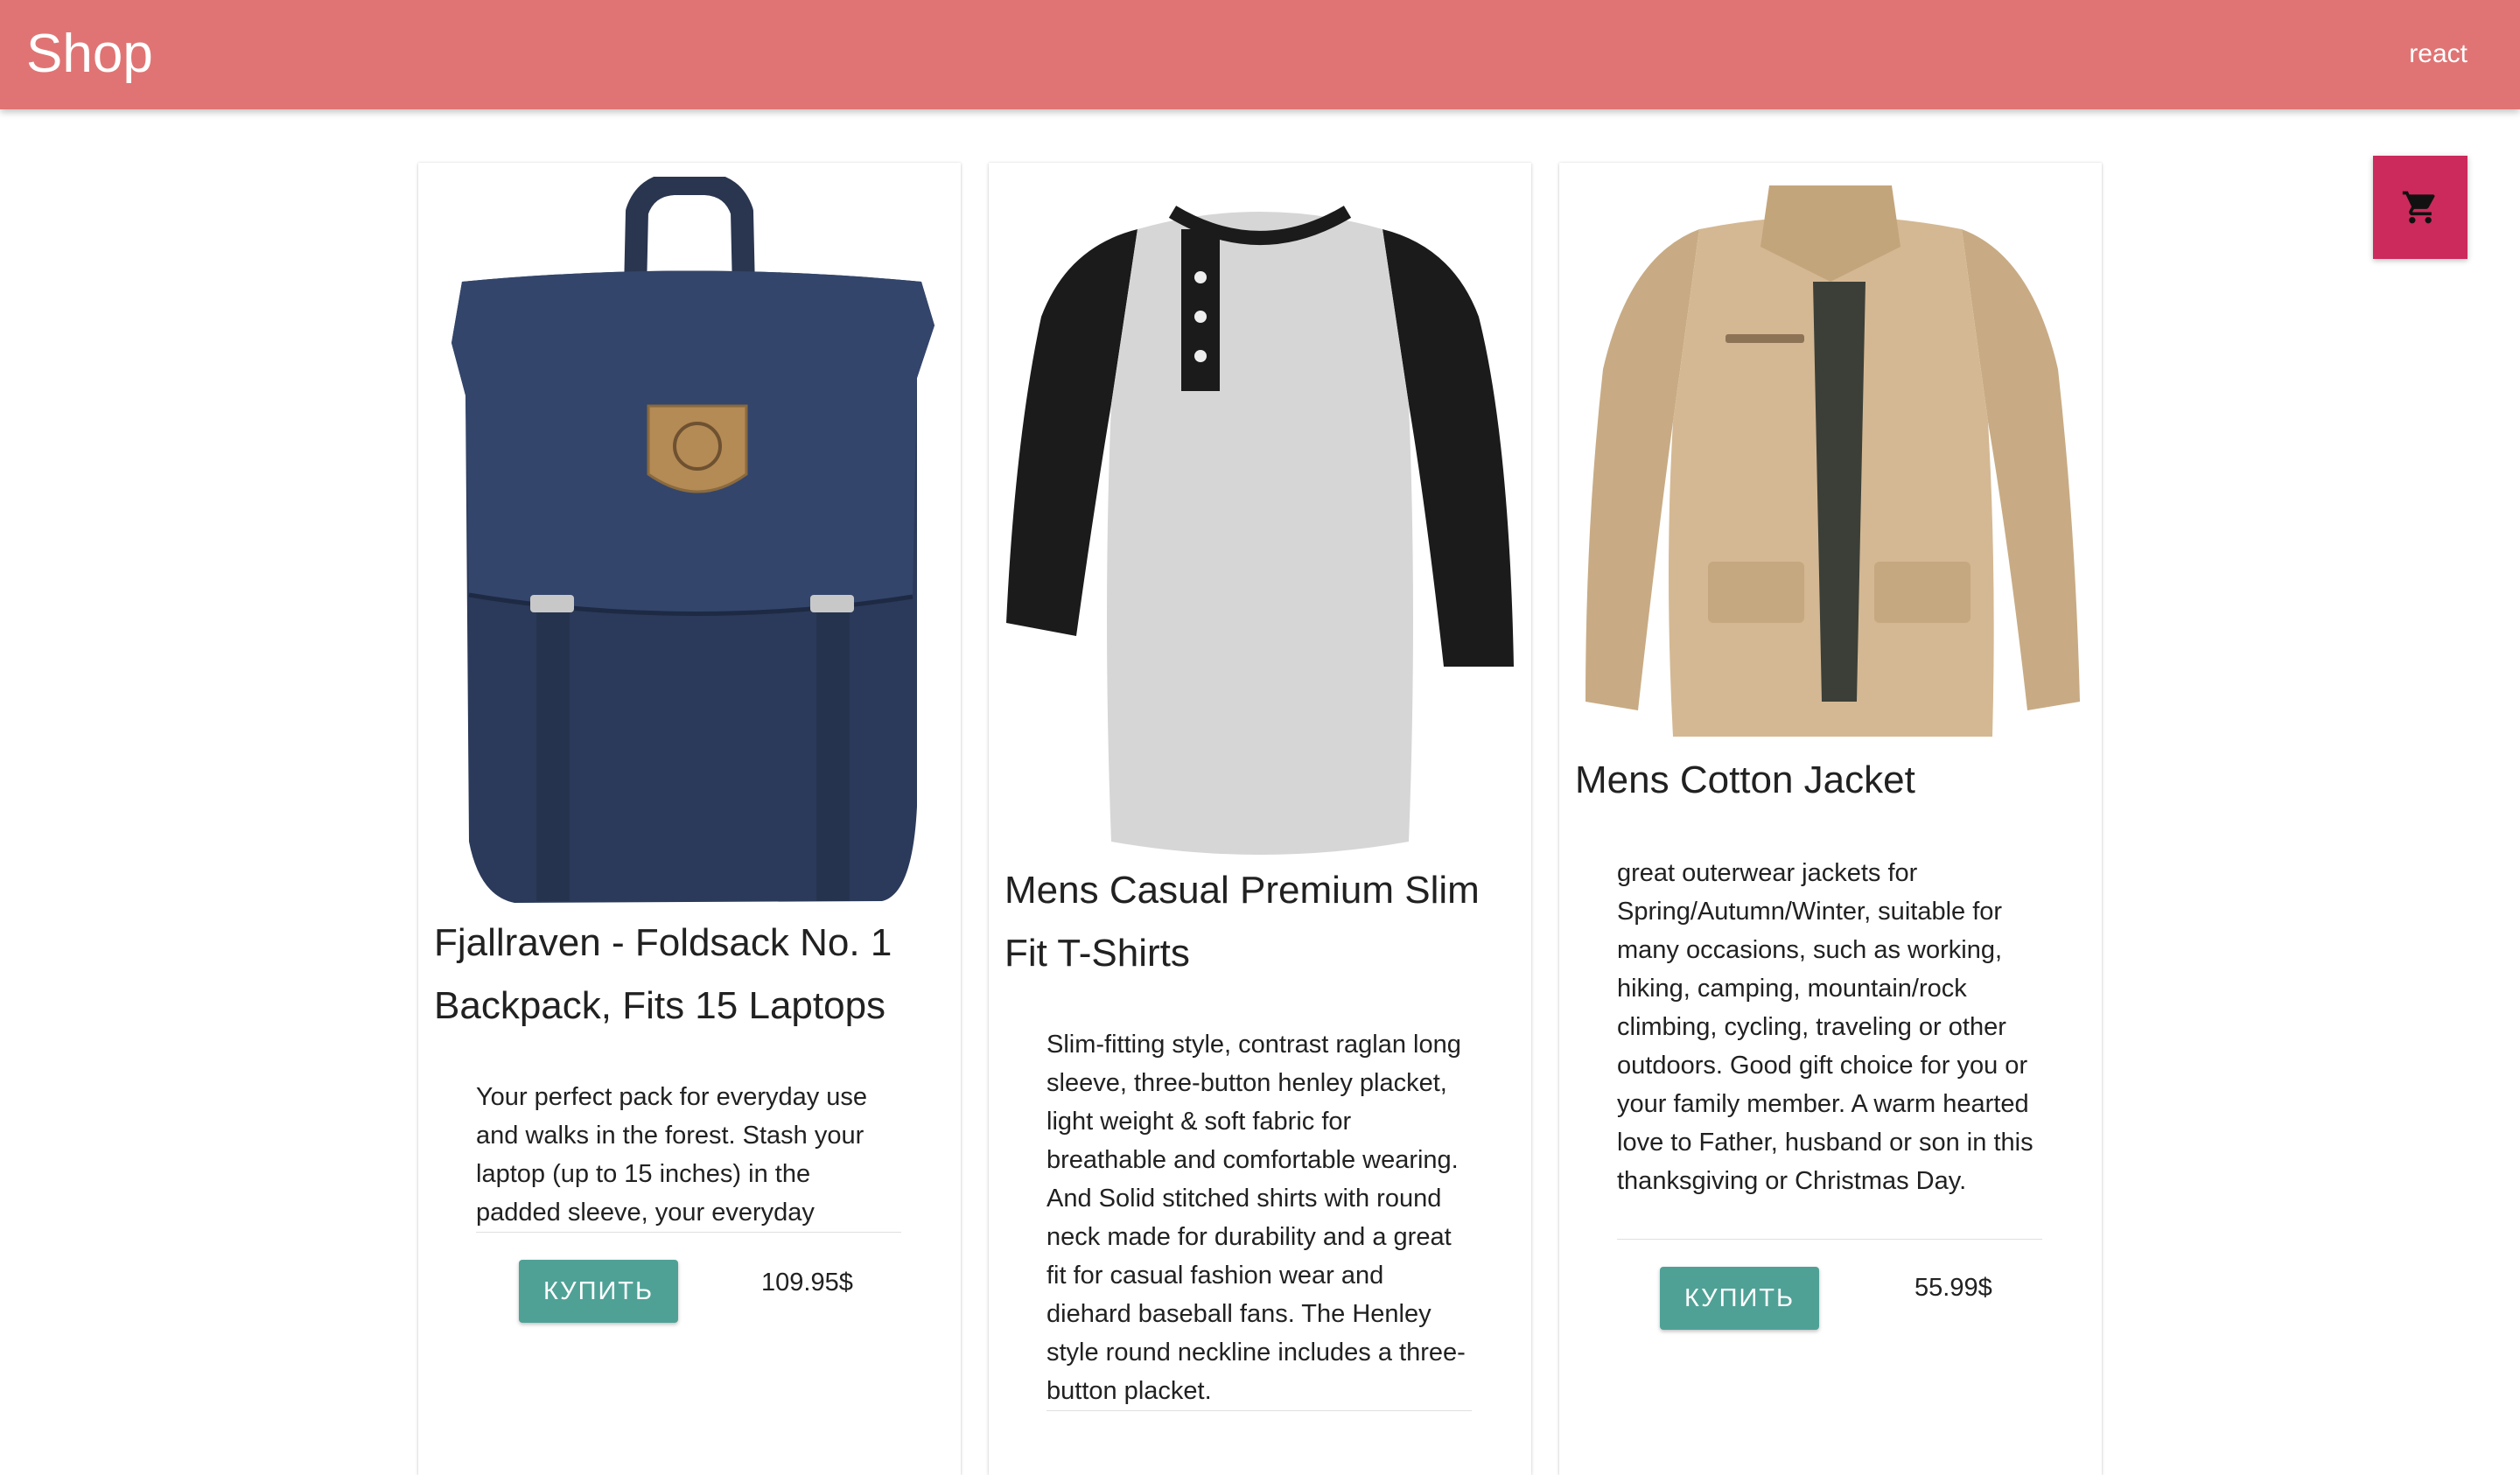  What do you see at coordinates (1745, 779) in the screenshot?
I see `product-title: Mens Cotton Jacket` at bounding box center [1745, 779].